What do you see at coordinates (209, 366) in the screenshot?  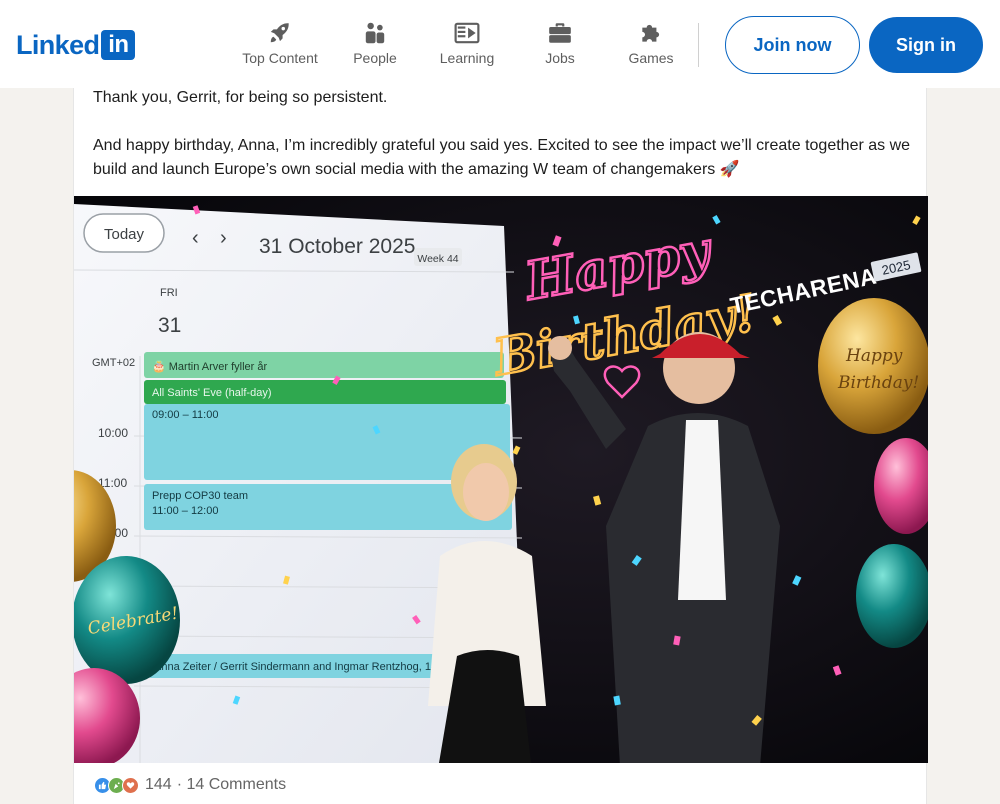 I see `calendar-event-birthday: 🎂 Martin Arver fyller år` at bounding box center [209, 366].